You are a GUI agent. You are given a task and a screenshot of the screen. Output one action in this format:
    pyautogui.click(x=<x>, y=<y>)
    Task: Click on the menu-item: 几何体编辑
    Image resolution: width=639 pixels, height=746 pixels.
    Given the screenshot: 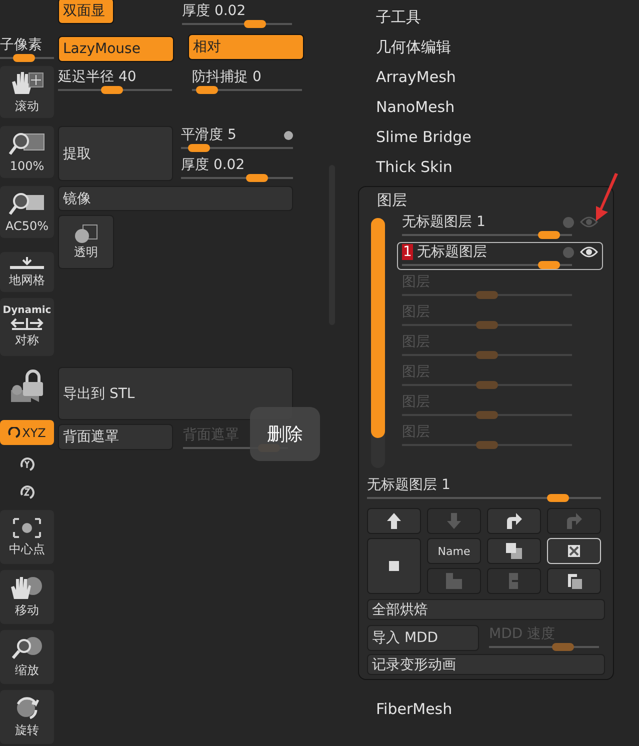 What is the action you would take?
    pyautogui.click(x=486, y=47)
    